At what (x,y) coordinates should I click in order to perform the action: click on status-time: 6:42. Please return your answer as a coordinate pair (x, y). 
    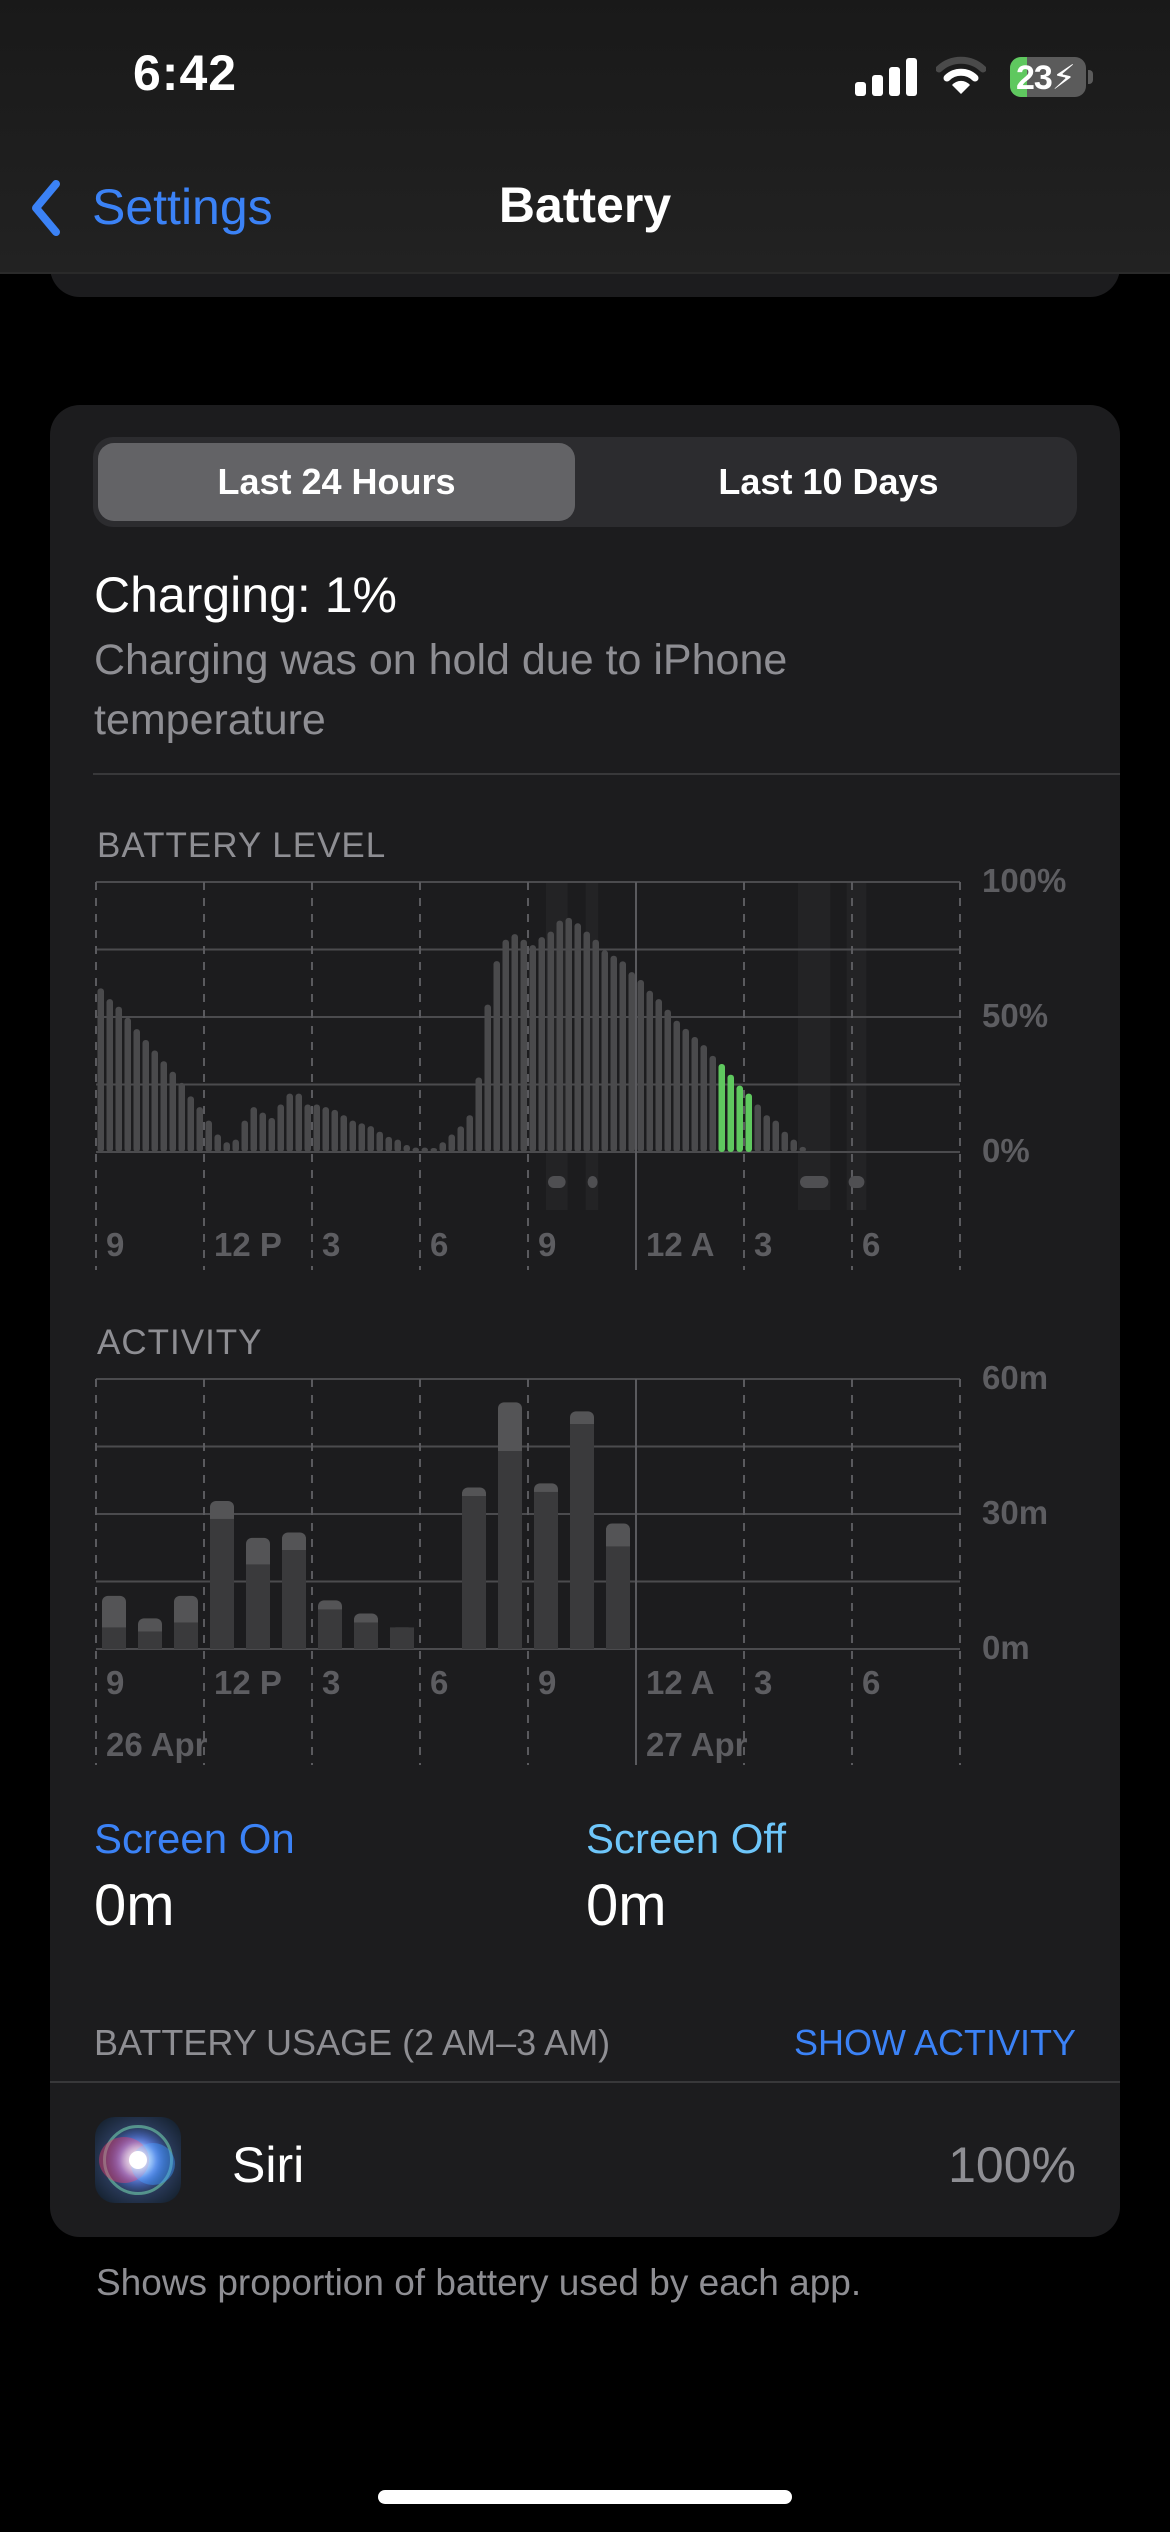
    Looking at the image, I should click on (185, 73).